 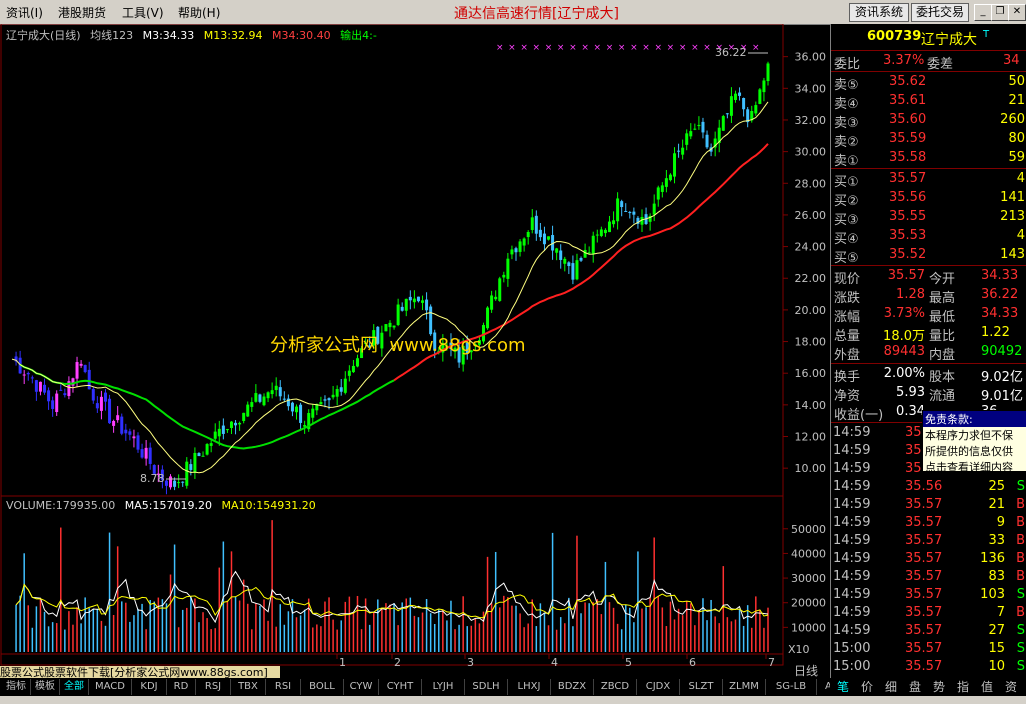 What do you see at coordinates (806, 670) in the screenshot?
I see `period-label: 日线` at bounding box center [806, 670].